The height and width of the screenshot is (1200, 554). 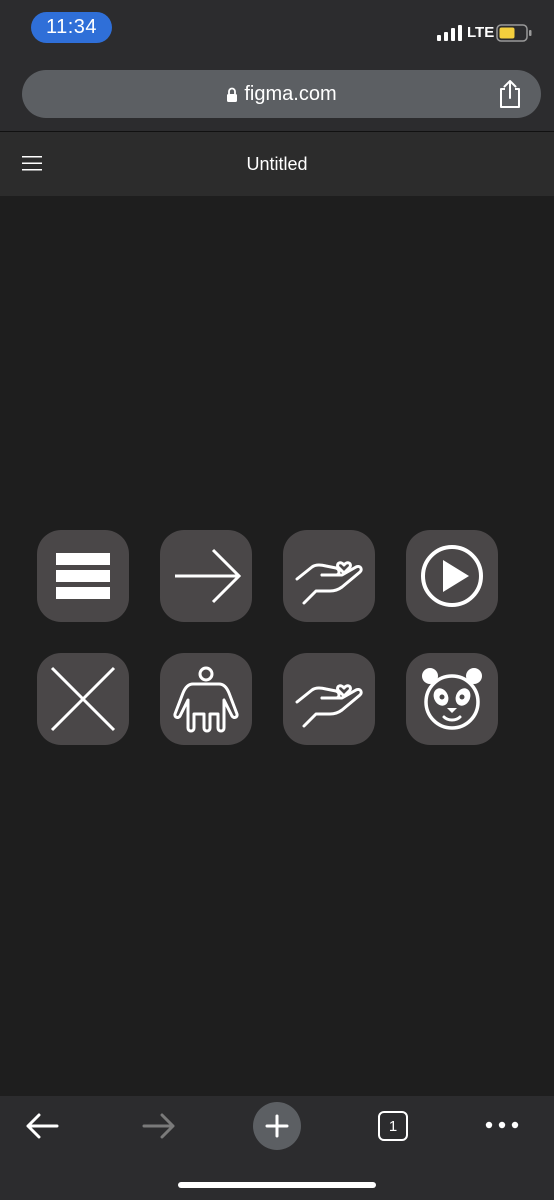 I want to click on back-button, so click(x=42, y=1126).